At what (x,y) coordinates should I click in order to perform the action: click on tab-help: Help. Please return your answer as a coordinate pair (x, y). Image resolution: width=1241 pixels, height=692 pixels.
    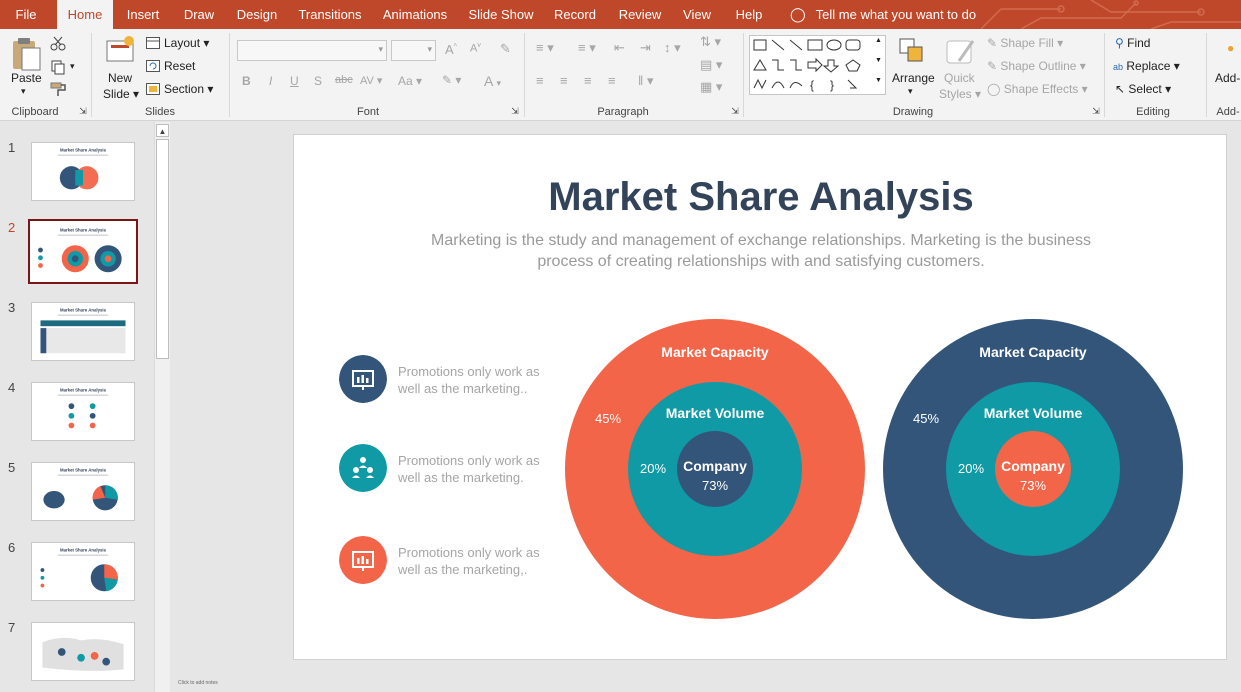
    Looking at the image, I should click on (749, 14).